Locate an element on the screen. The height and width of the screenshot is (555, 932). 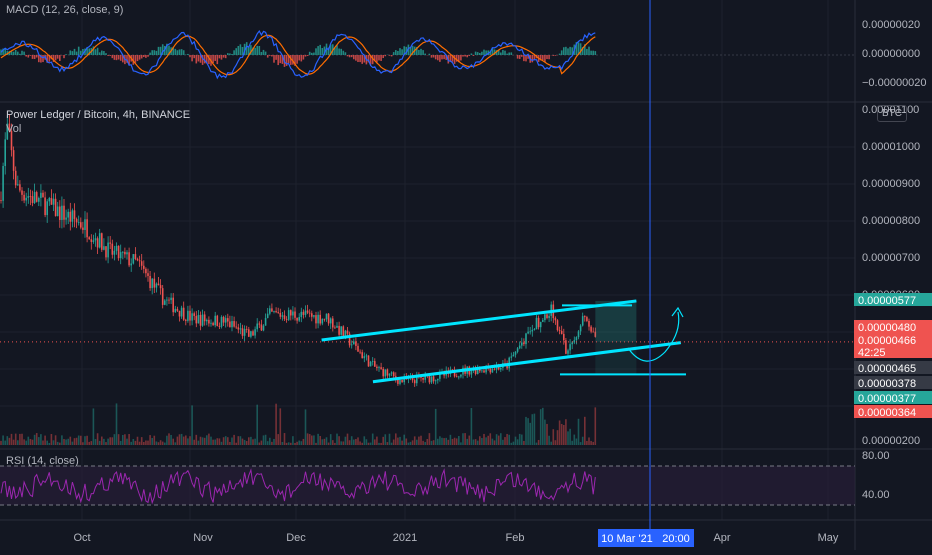
volume-label: Vol is located at coordinates (13, 129).